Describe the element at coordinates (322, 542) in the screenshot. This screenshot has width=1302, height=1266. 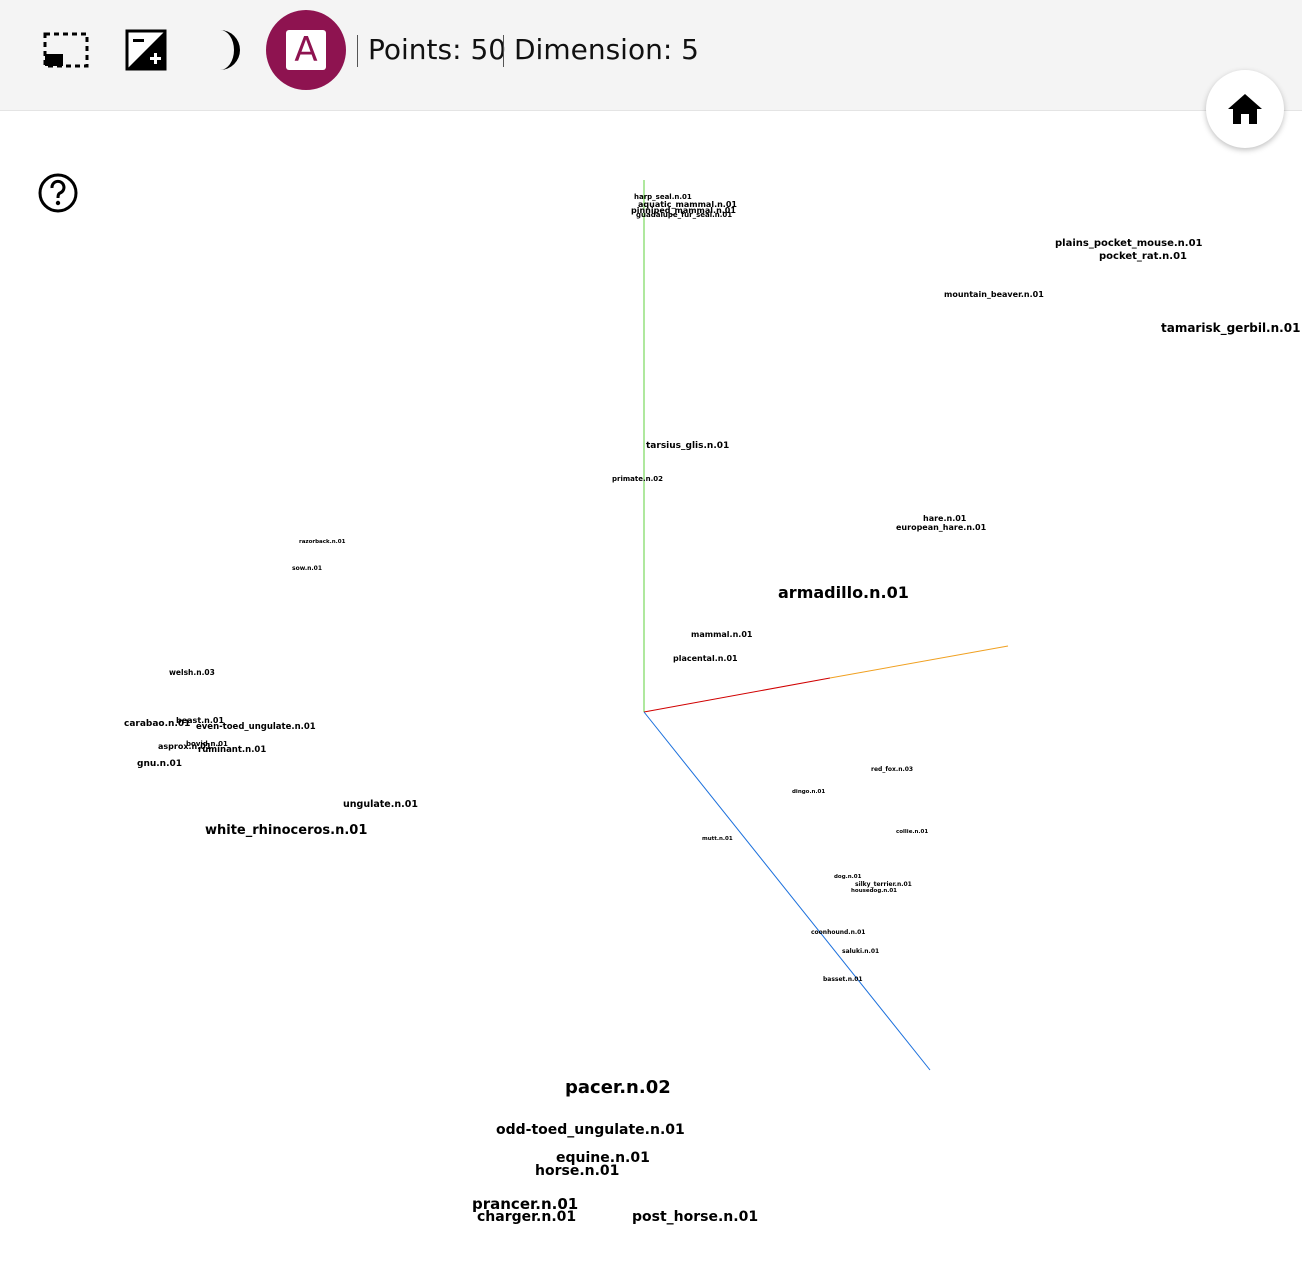
I see `point-label: razorback.n.01` at that location.